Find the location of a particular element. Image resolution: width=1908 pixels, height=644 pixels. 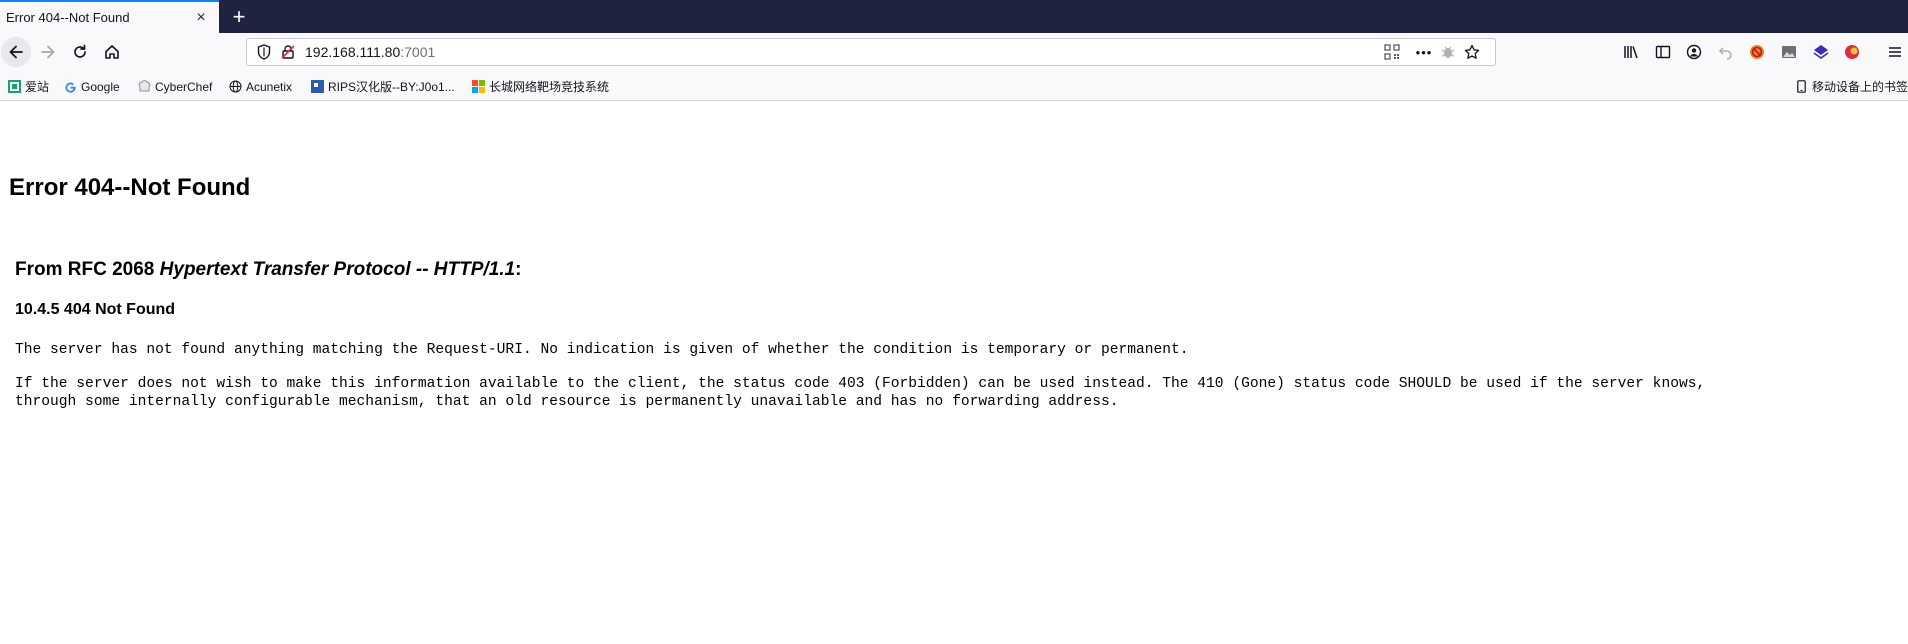

bookmark-item: Google is located at coordinates (92, 86).